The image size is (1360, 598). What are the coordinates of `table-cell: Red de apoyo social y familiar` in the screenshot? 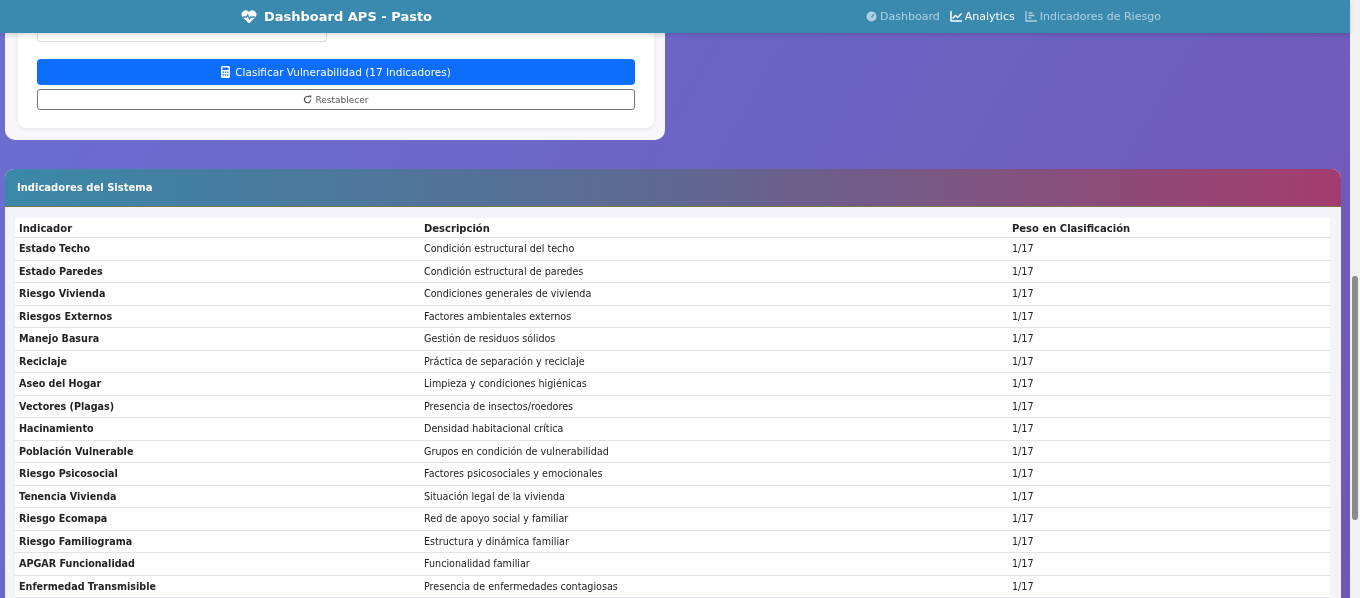 It's located at (714, 518).